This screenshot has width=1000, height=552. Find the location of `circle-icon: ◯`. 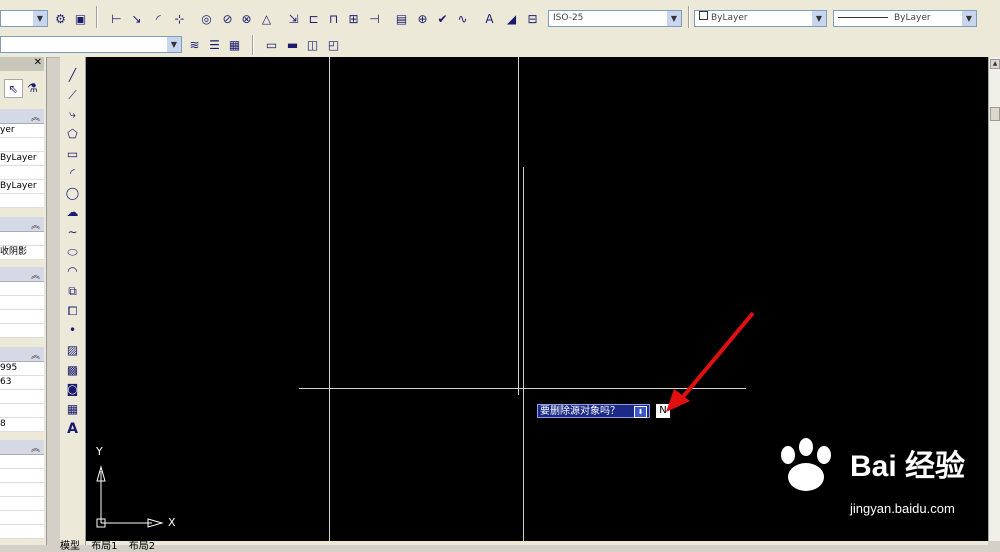

circle-icon: ◯ is located at coordinates (72, 192).